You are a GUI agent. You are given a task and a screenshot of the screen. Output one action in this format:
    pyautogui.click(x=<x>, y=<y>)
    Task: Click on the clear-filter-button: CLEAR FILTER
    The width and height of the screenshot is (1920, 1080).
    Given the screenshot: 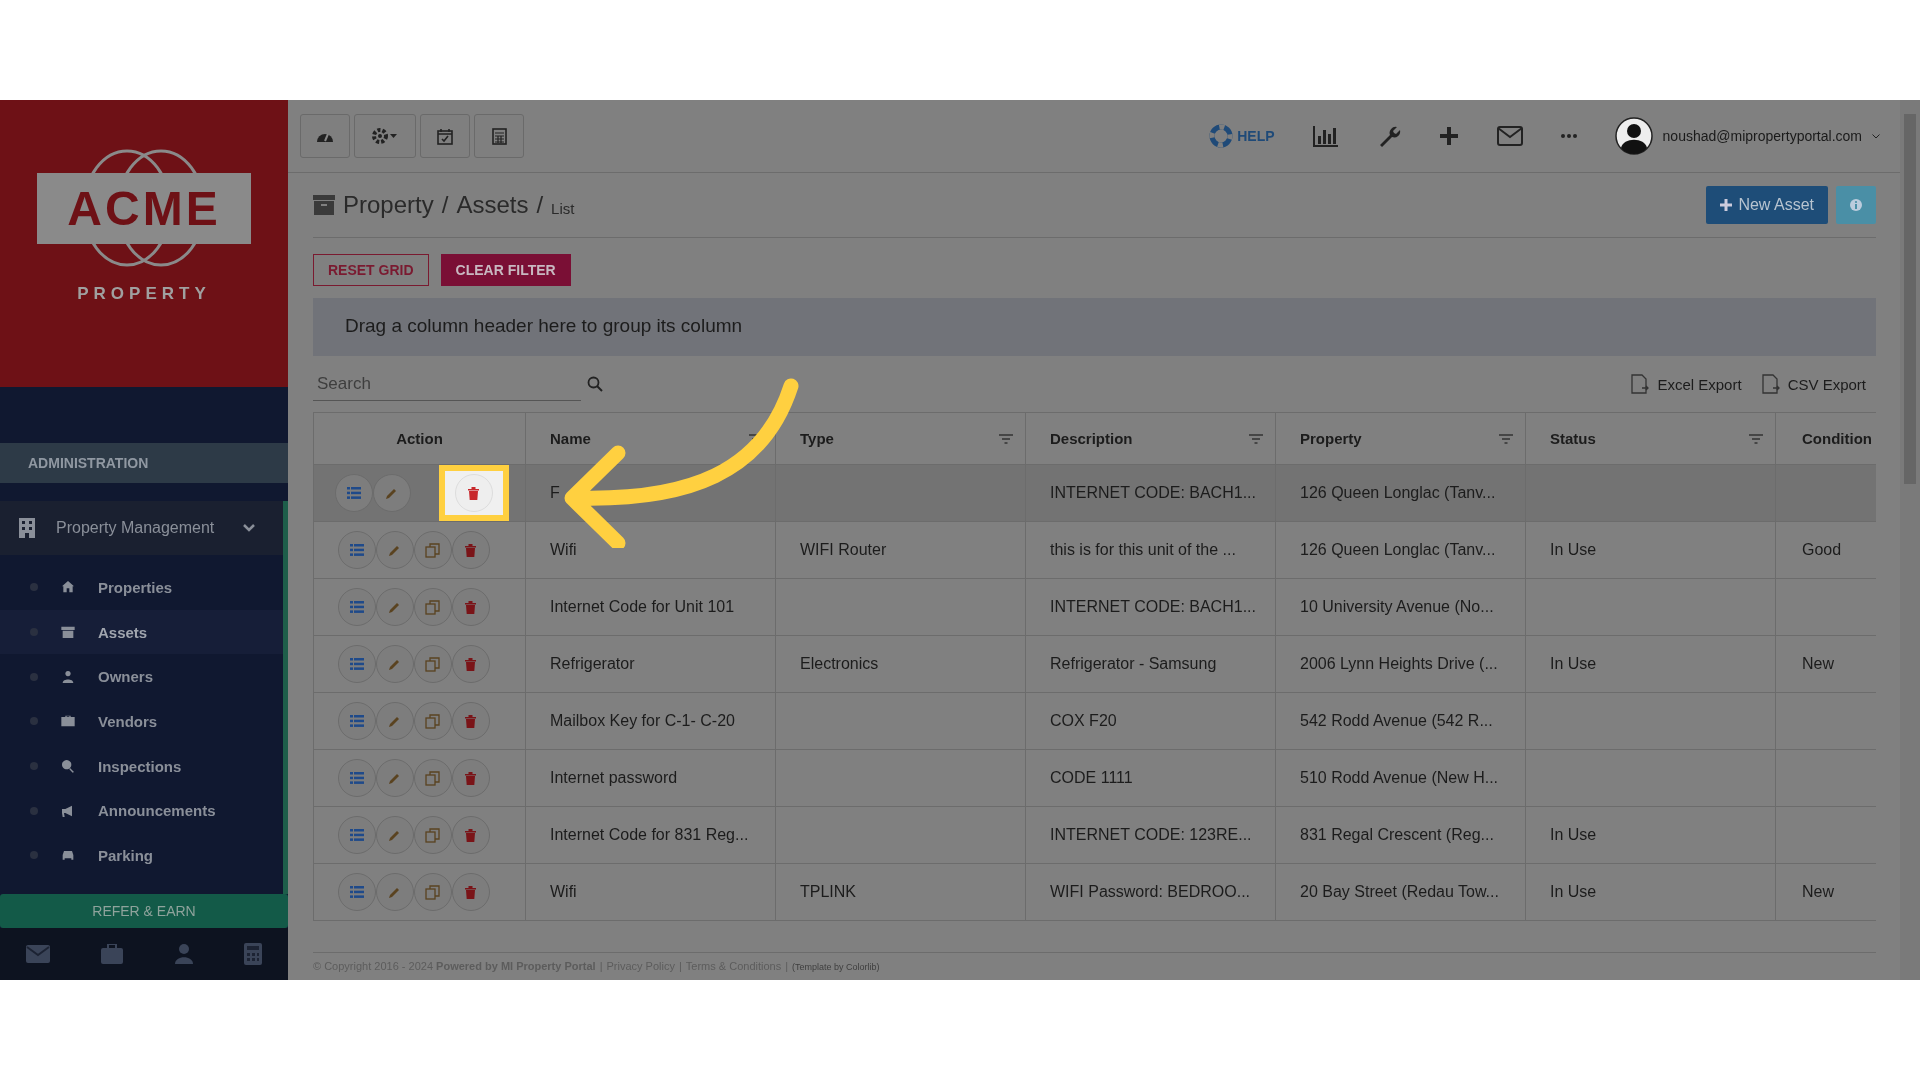 What is the action you would take?
    pyautogui.click(x=505, y=270)
    